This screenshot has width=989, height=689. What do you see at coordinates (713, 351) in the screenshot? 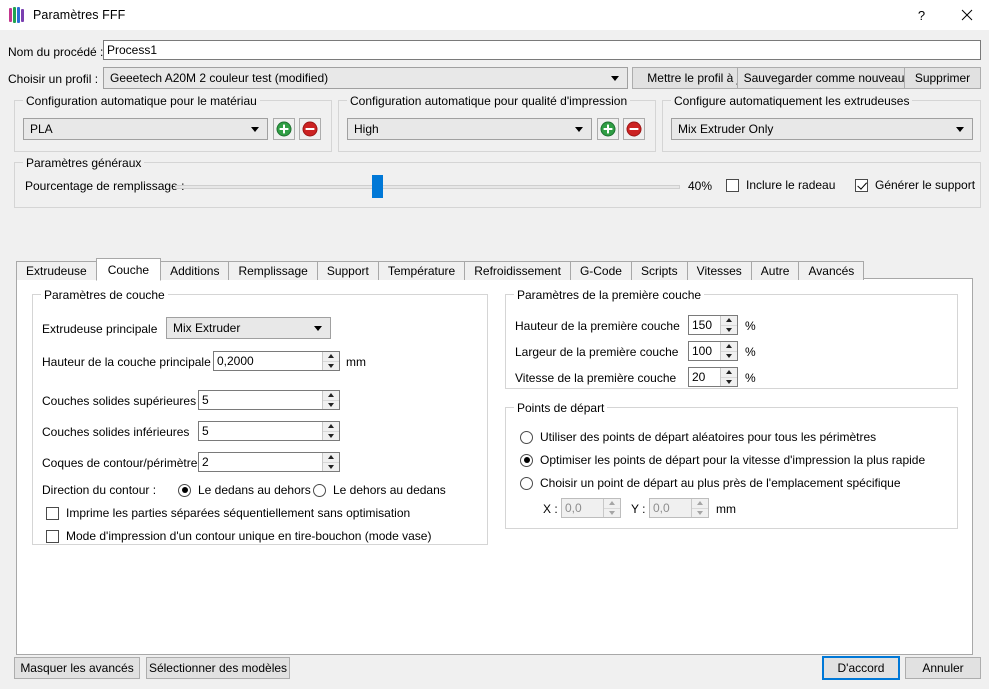
I see `first-layer-width-input: 100` at bounding box center [713, 351].